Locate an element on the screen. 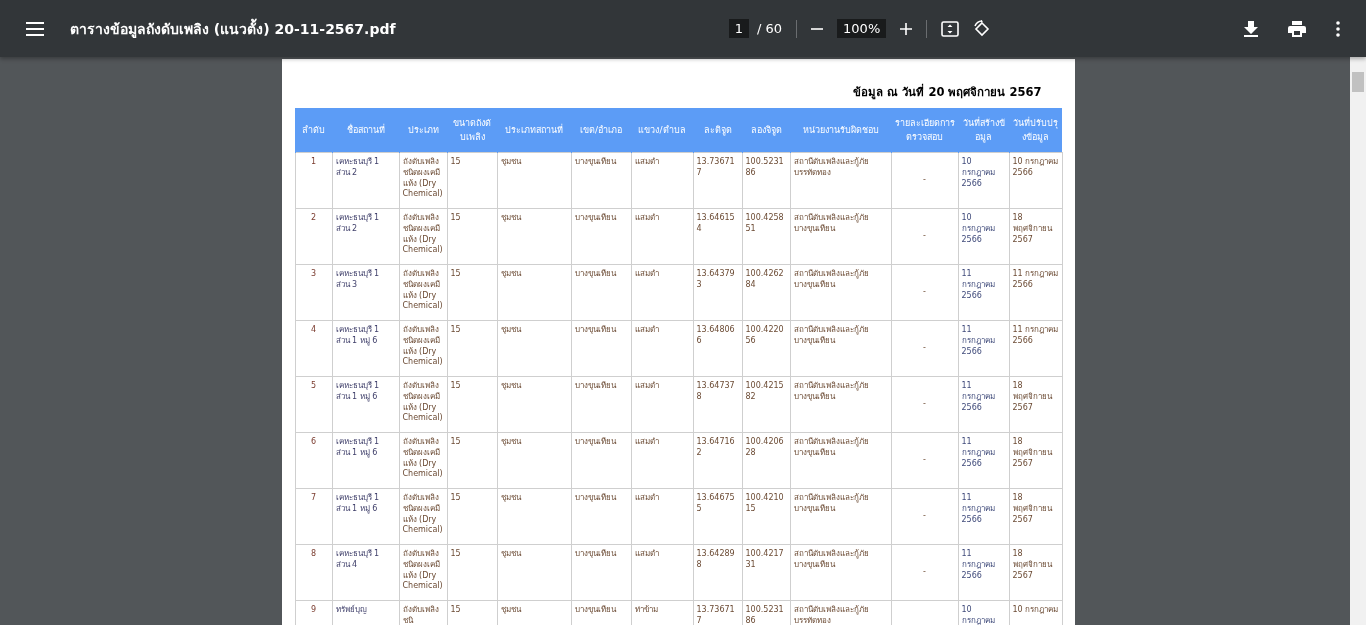 The image size is (1366, 625). column-header: เขต/อำเภอ is located at coordinates (601, 130).